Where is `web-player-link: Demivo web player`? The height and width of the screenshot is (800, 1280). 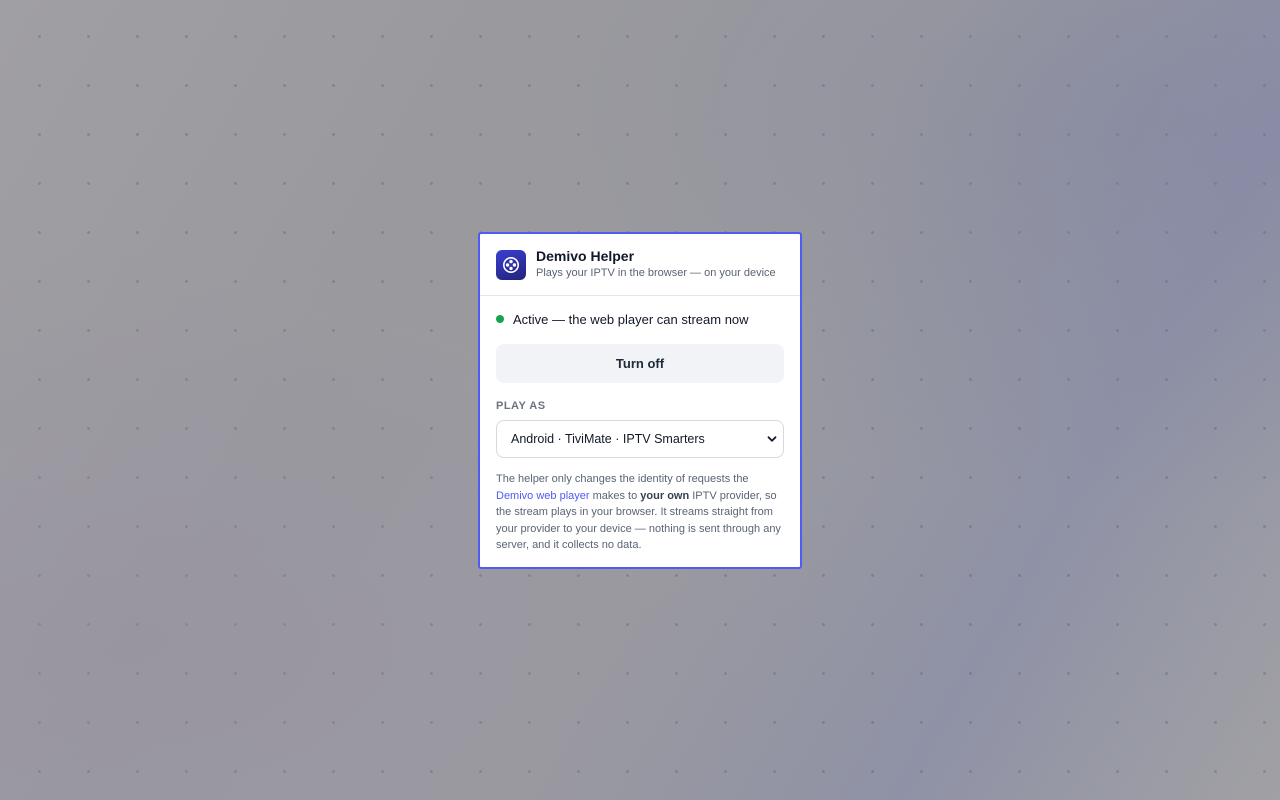
web-player-link: Demivo web player is located at coordinates (543, 496).